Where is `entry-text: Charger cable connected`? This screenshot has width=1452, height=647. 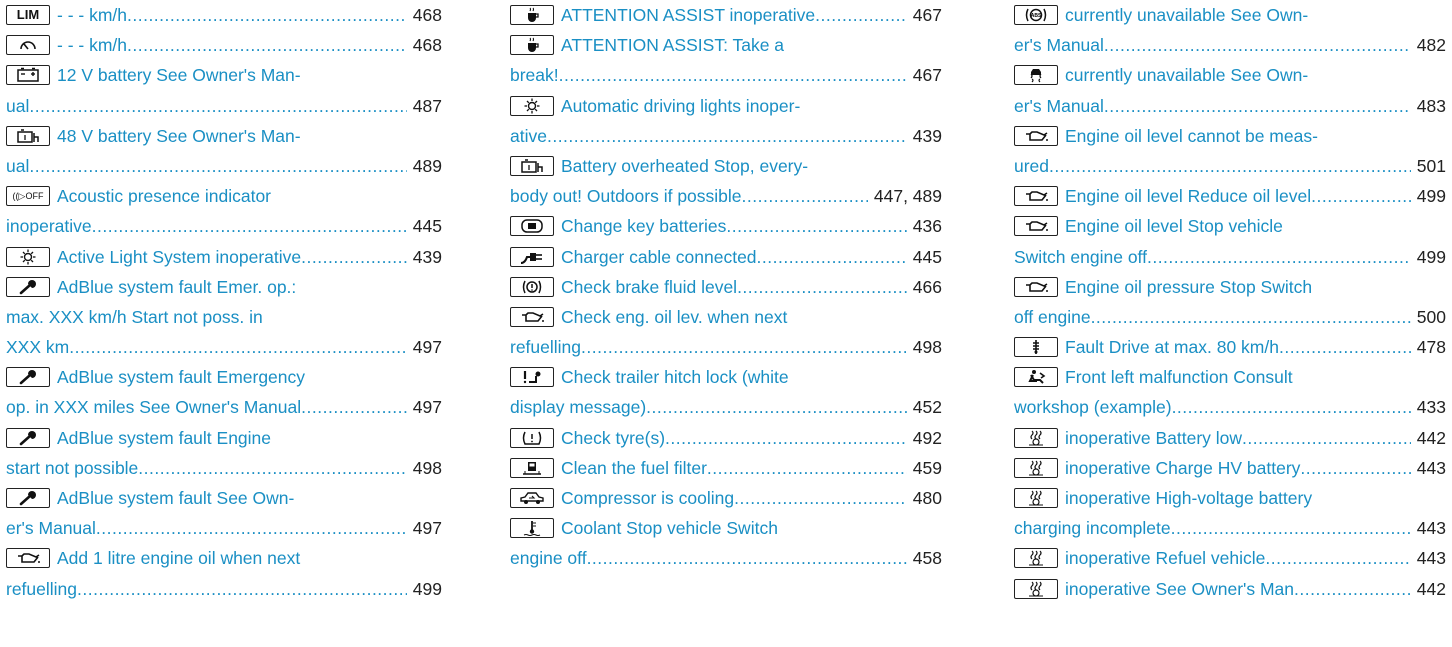 entry-text: Charger cable connected is located at coordinates (659, 257).